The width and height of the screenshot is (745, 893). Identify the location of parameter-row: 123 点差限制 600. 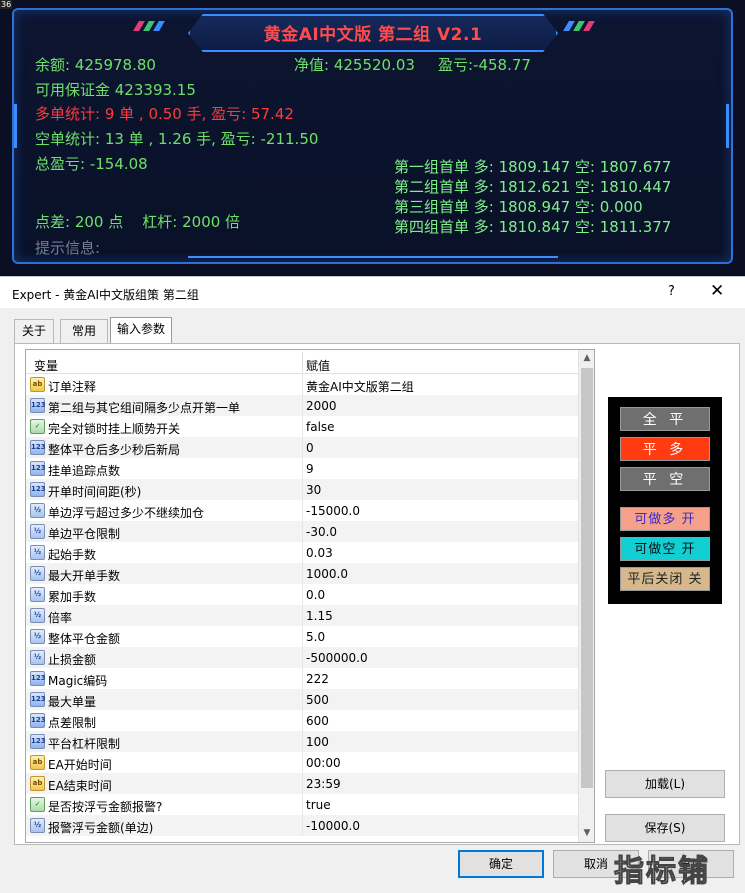
(302, 720).